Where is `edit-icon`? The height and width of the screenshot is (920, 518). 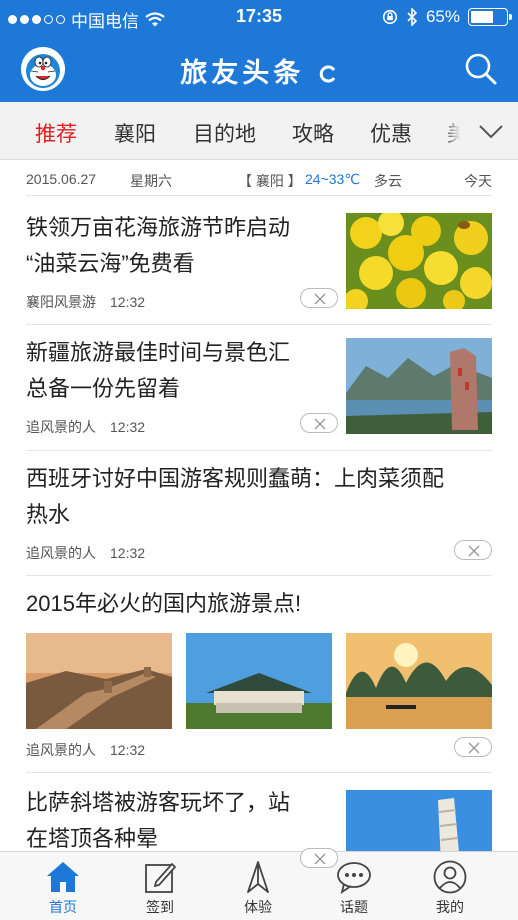 edit-icon is located at coordinates (161, 877).